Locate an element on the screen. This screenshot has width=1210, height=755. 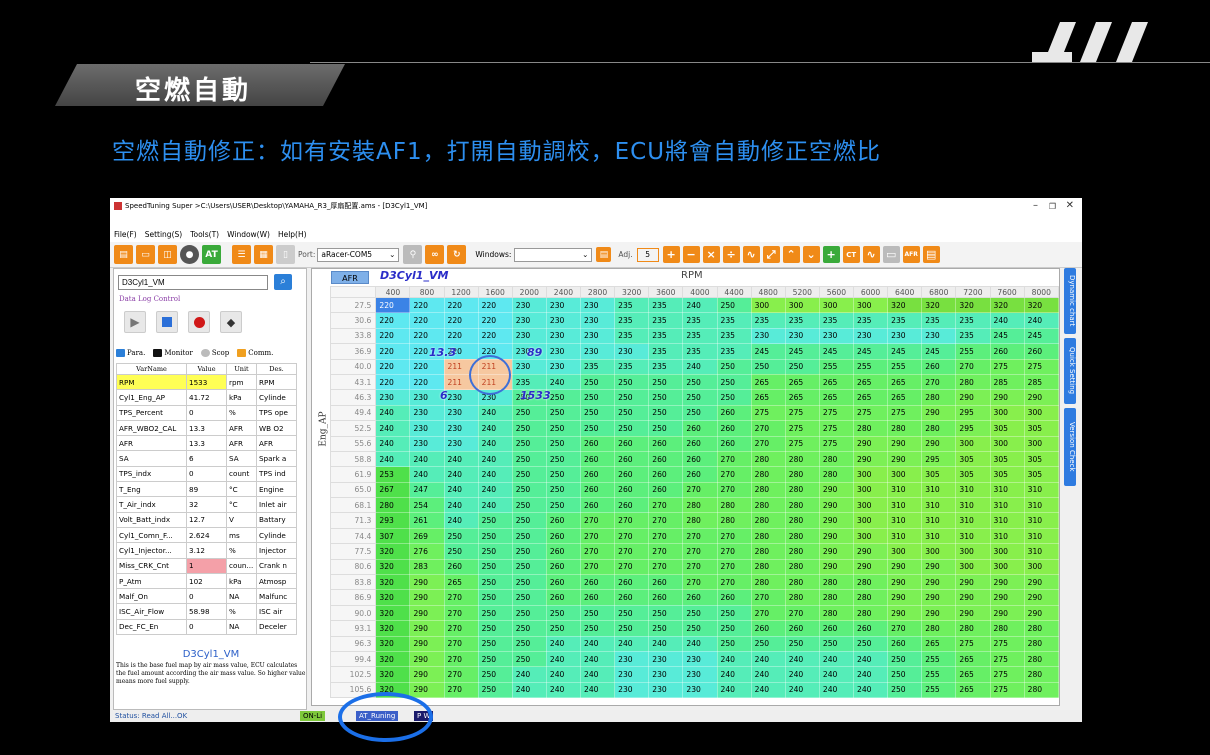
map-cell: 245 is located at coordinates (837, 351).